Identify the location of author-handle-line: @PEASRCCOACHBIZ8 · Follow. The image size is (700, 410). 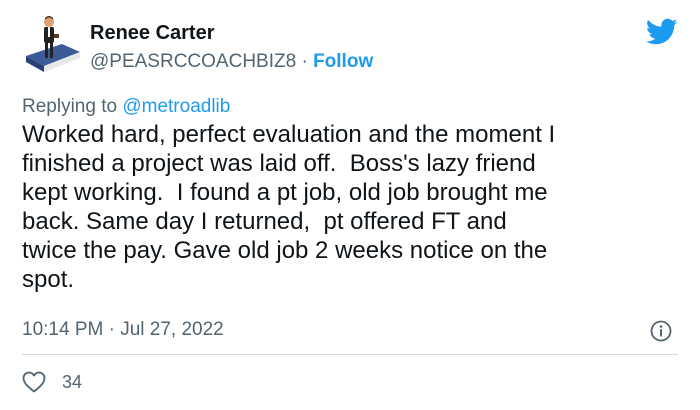
(231, 62).